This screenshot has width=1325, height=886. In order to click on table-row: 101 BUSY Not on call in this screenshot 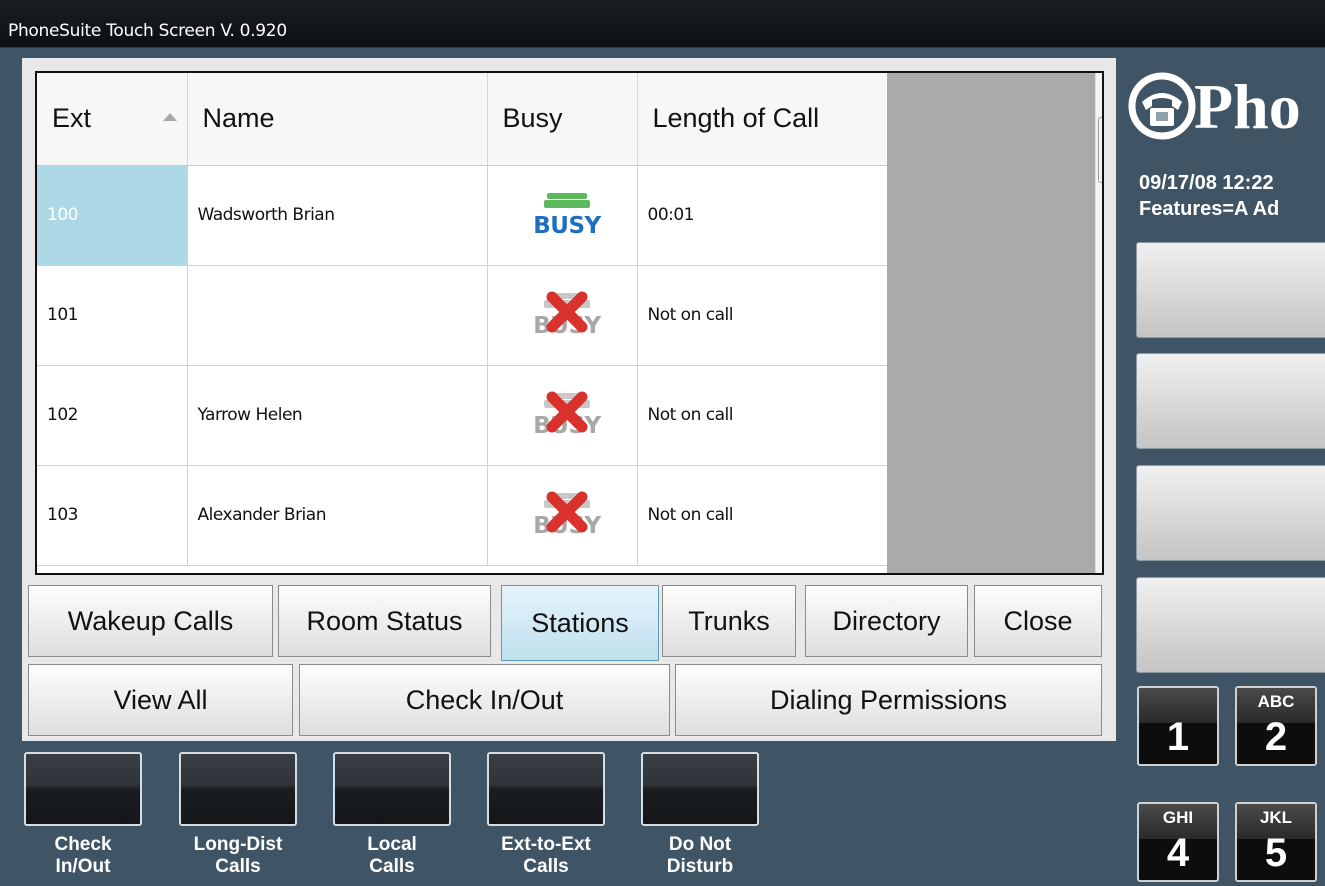, I will do `click(462, 315)`.